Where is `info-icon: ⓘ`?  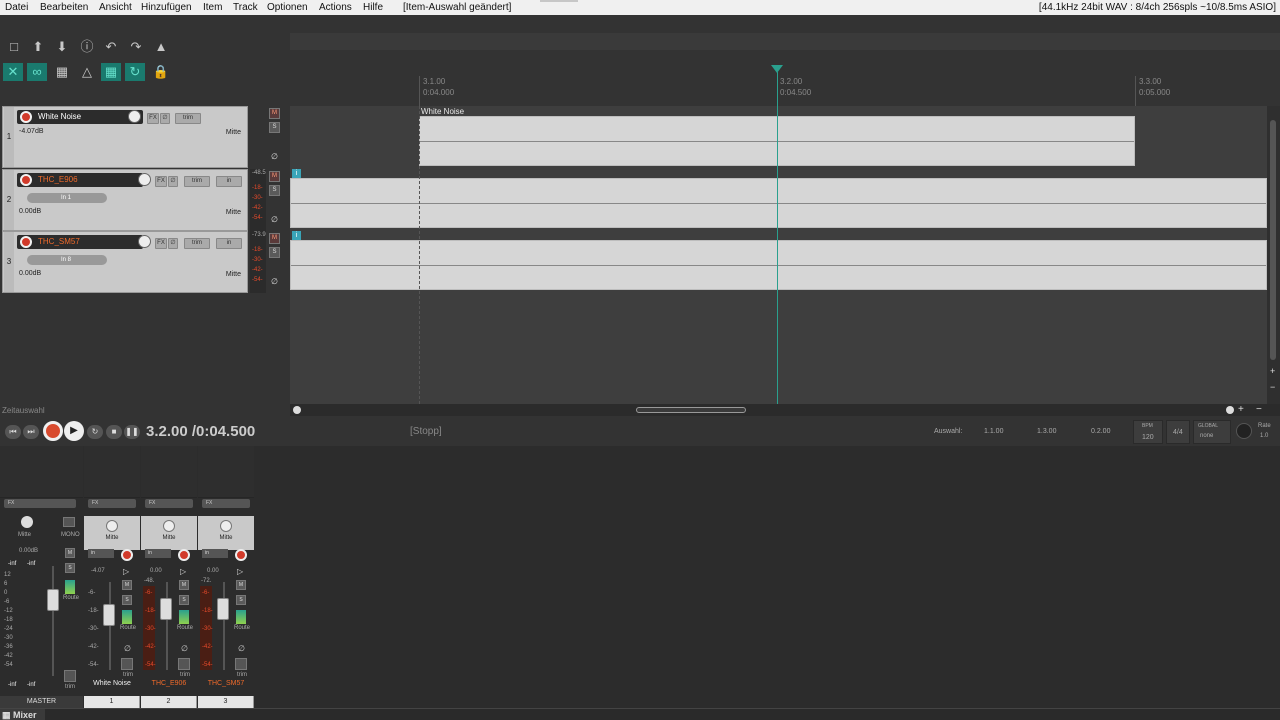
info-icon: ⓘ is located at coordinates (87, 47).